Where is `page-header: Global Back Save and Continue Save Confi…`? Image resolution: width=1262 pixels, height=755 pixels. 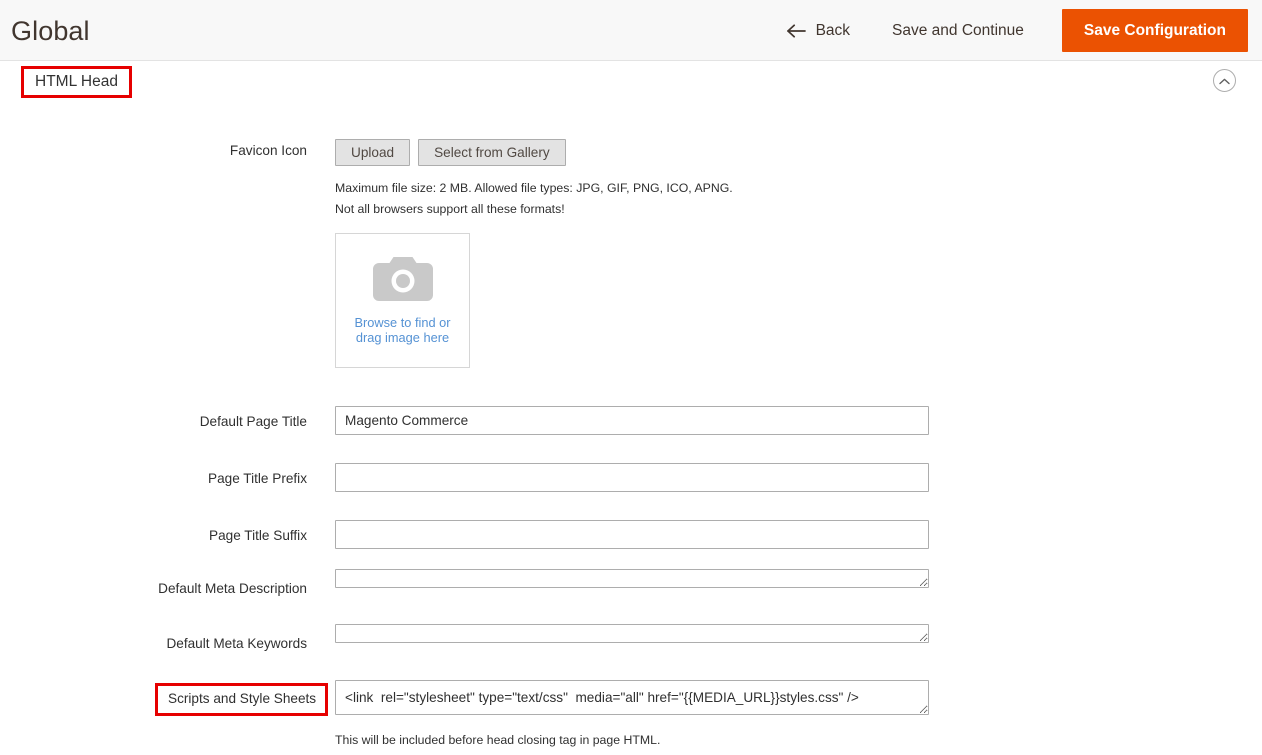 page-header: Global Back Save and Continue Save Confi… is located at coordinates (631, 30).